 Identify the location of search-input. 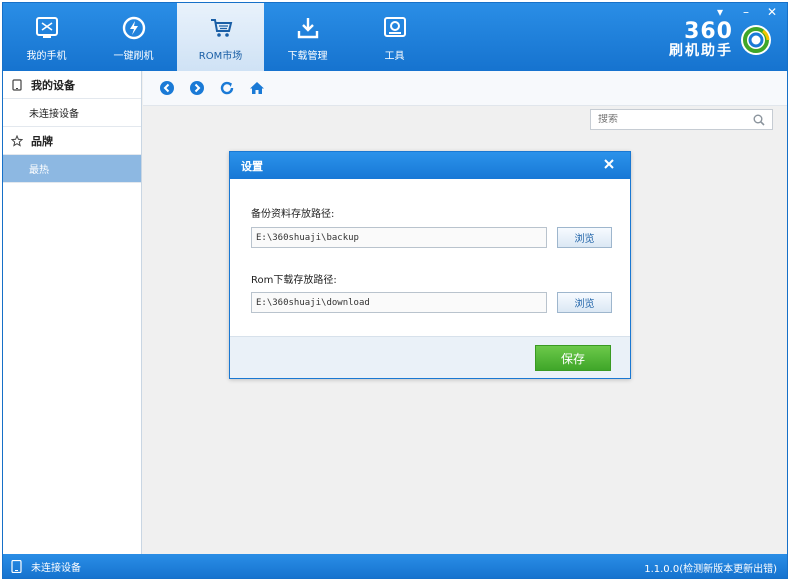
(673, 119).